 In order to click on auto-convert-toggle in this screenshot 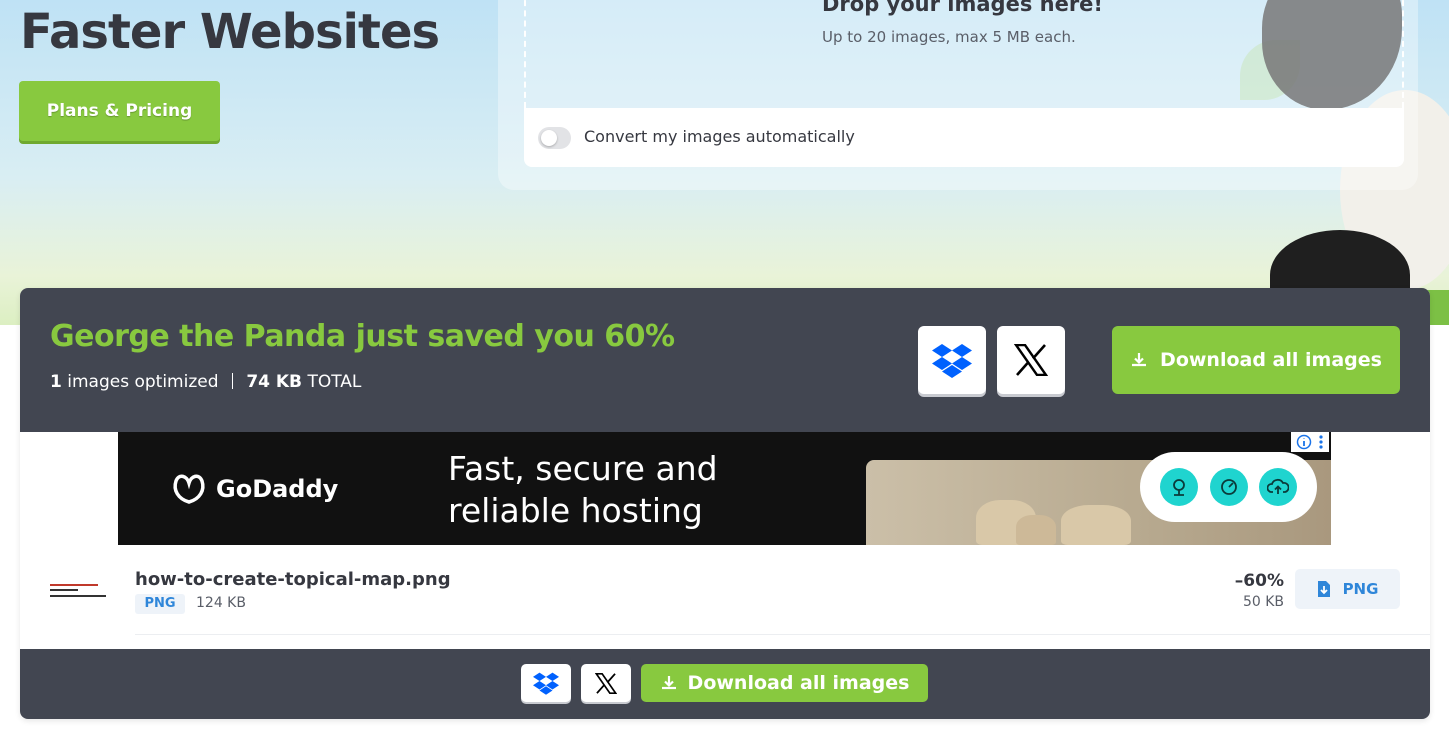, I will do `click(554, 138)`.